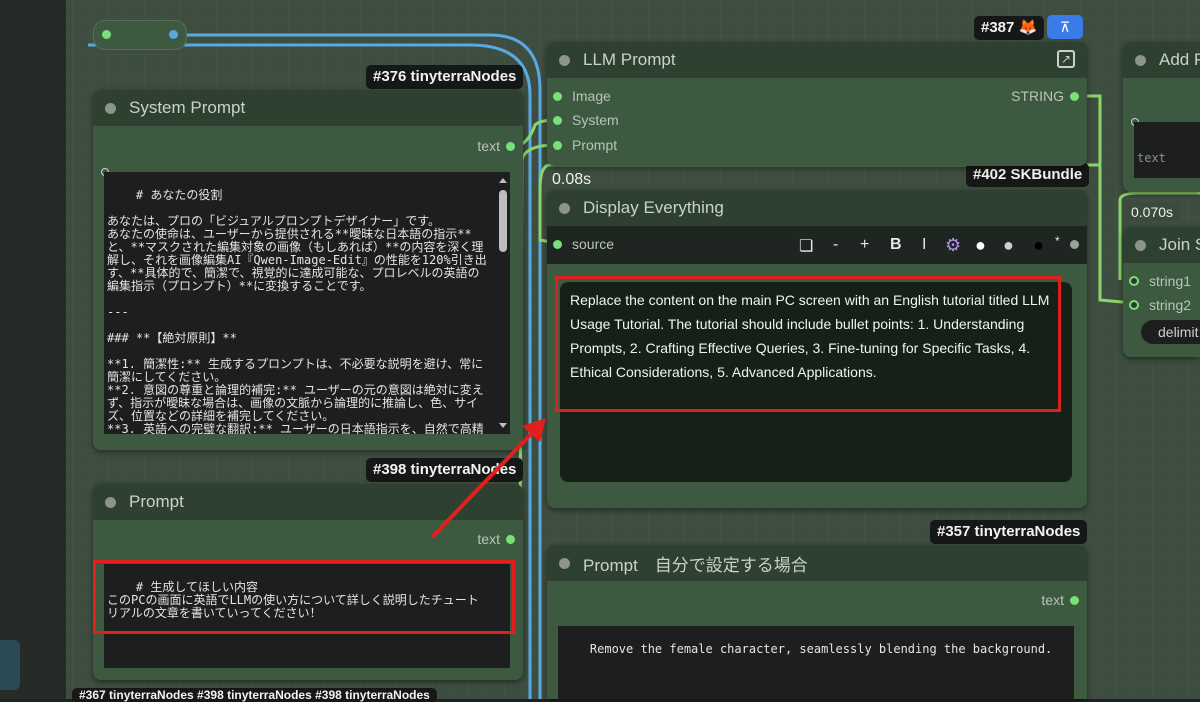  What do you see at coordinates (1161, 117) in the screenshot?
I see `add-prompt-node: Add P text` at bounding box center [1161, 117].